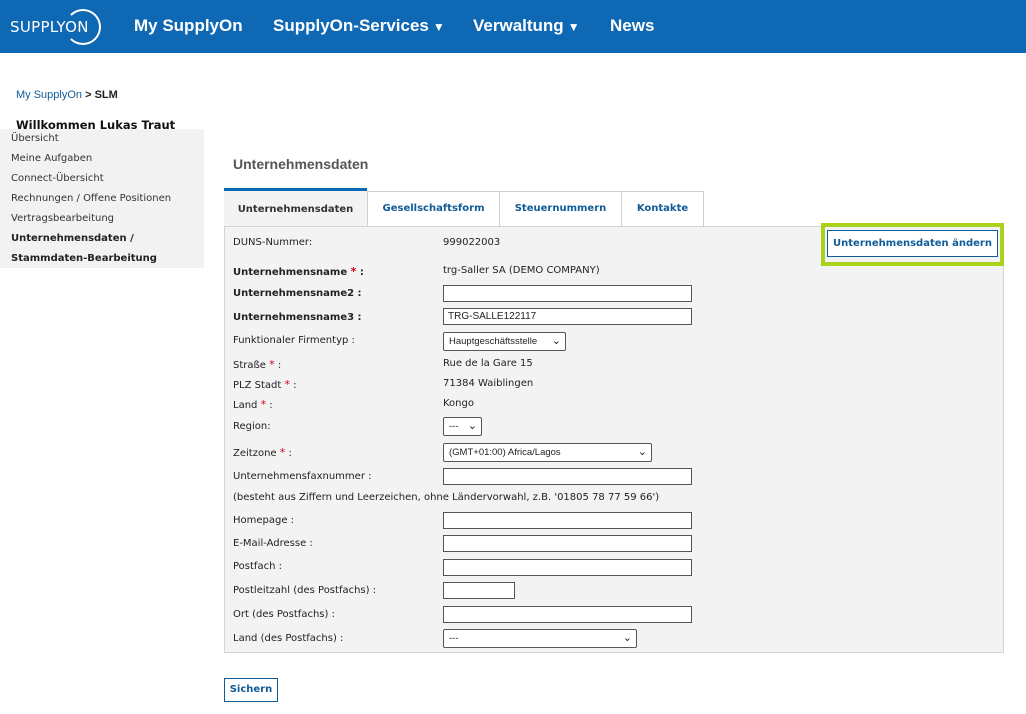  What do you see at coordinates (262, 452) in the screenshot?
I see `zeitzone-label: Zeitzone * :` at bounding box center [262, 452].